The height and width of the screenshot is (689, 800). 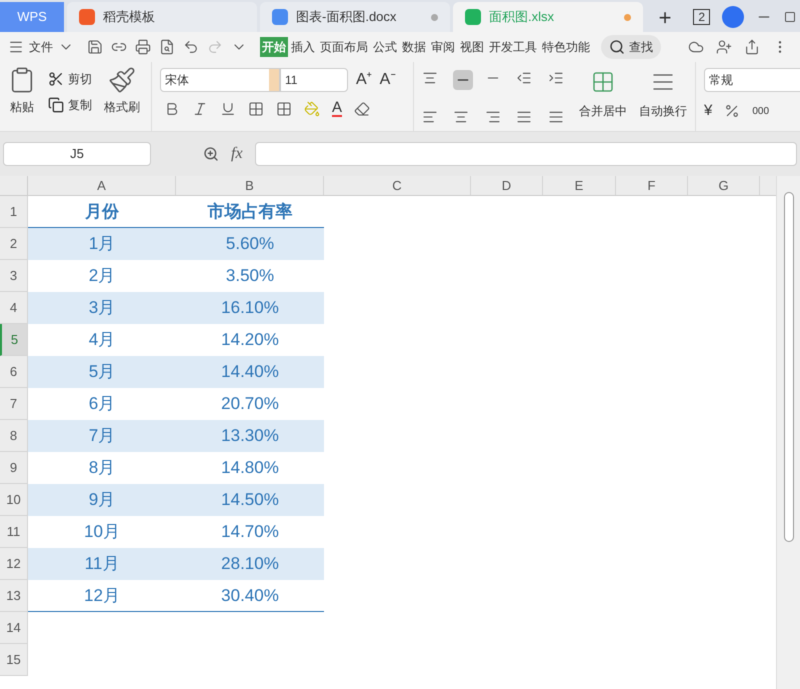 What do you see at coordinates (122, 107) in the screenshot?
I see `format-painter-button: 格式刷` at bounding box center [122, 107].